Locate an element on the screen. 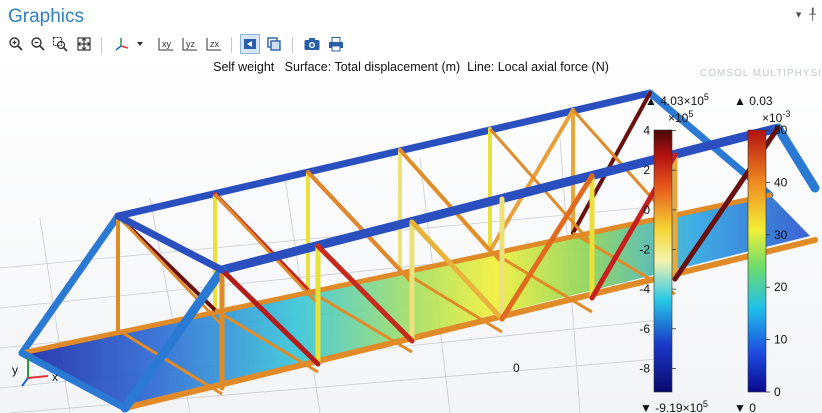  panel-title: Graphics is located at coordinates (46, 16).